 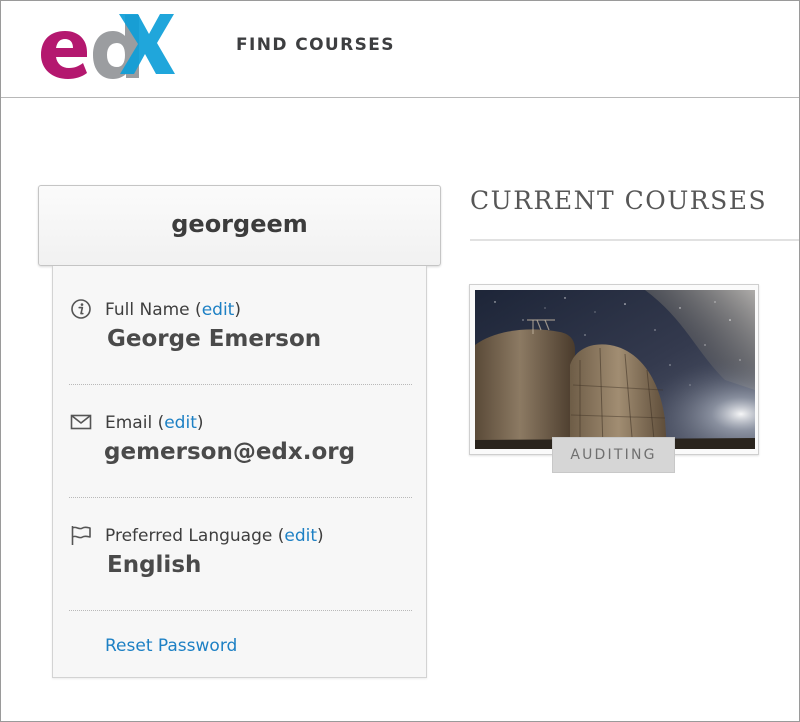 I want to click on language-label-text: Preferred Language, so click(x=189, y=536).